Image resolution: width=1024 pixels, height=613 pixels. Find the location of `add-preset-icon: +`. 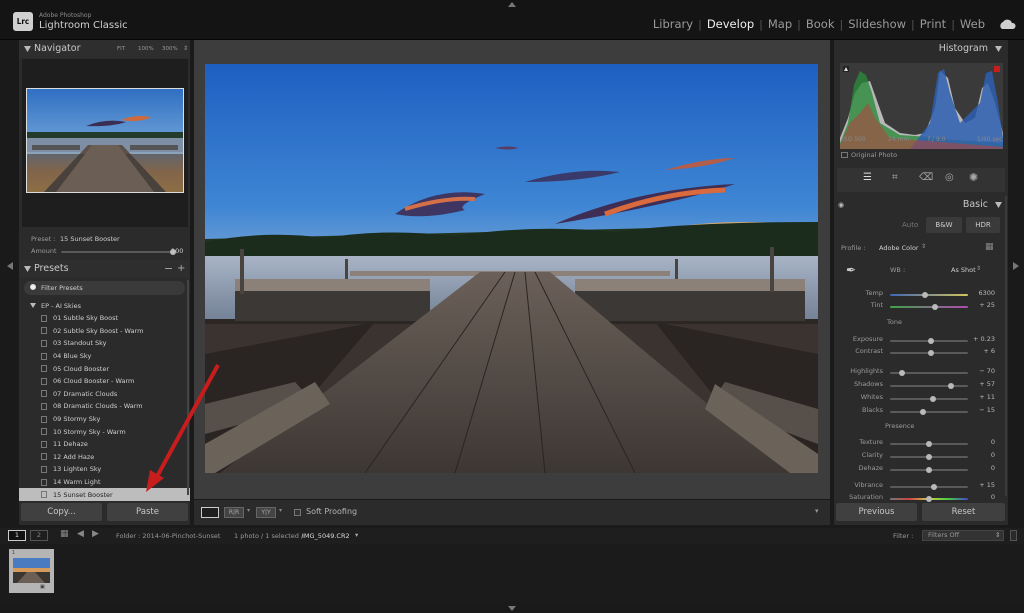

add-preset-icon: + is located at coordinates (181, 269).